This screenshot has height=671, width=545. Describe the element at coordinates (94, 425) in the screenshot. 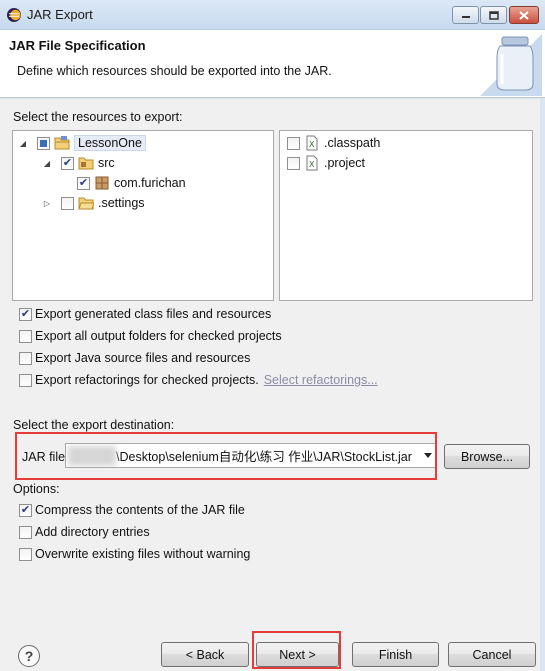

I see `destination-label: Select the export destination:` at that location.